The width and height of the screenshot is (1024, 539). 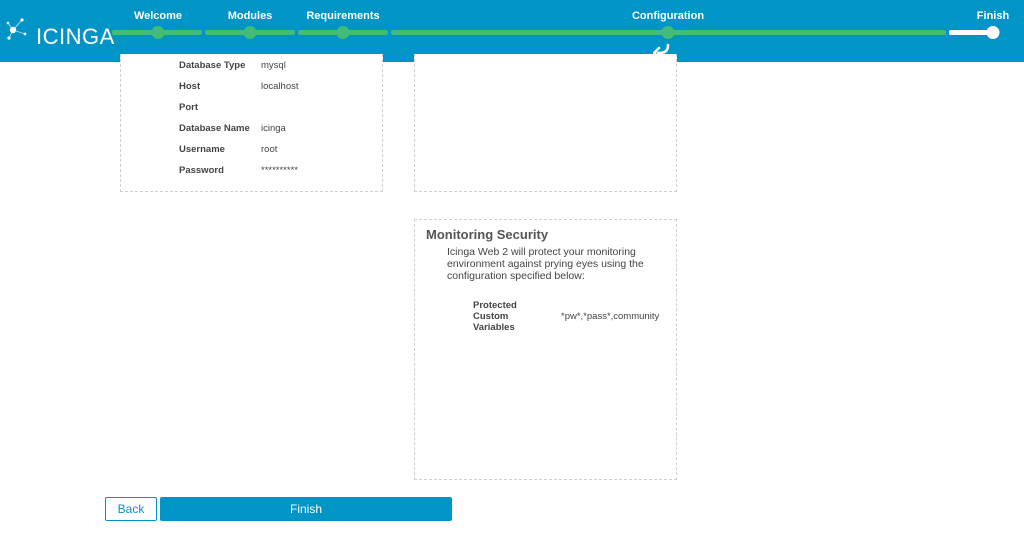 What do you see at coordinates (214, 128) in the screenshot?
I see `db-key: Database Name` at bounding box center [214, 128].